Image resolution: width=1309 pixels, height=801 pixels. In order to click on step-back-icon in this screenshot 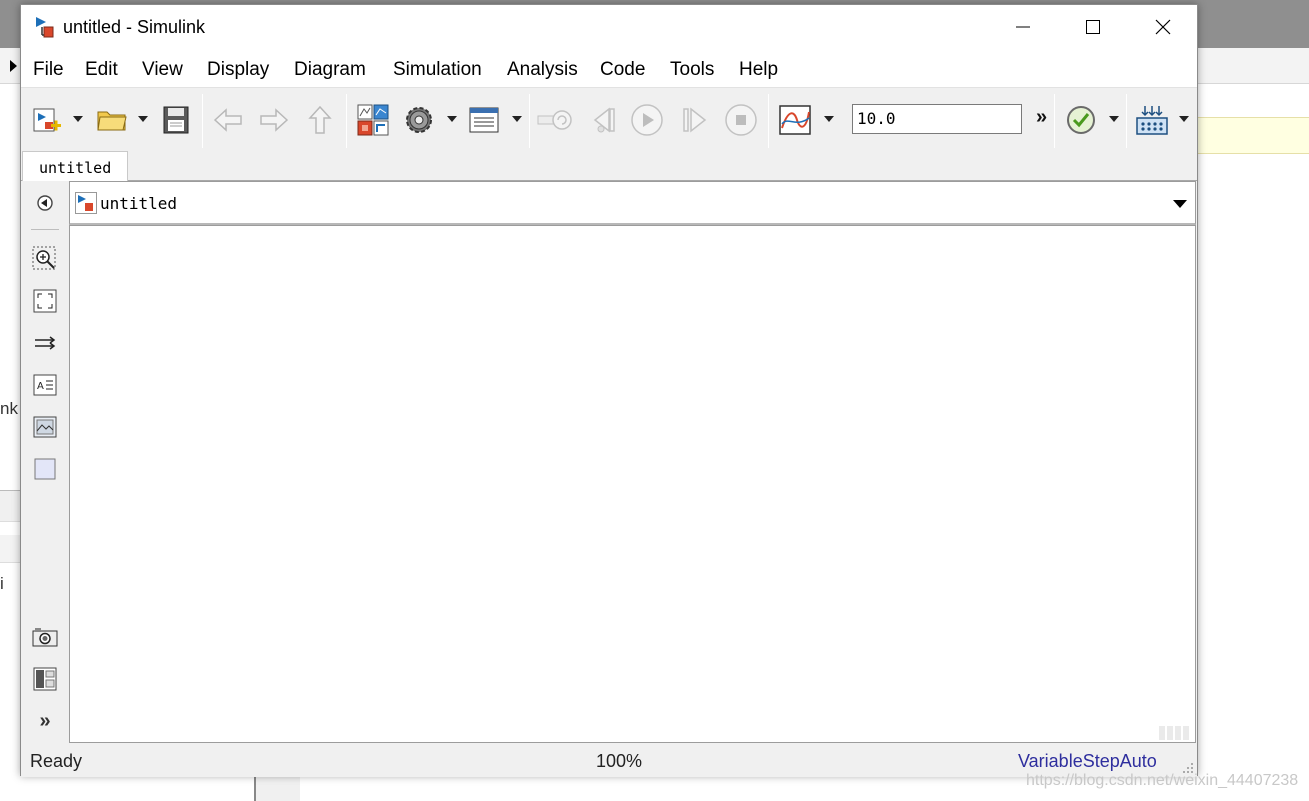, I will do `click(554, 120)`.